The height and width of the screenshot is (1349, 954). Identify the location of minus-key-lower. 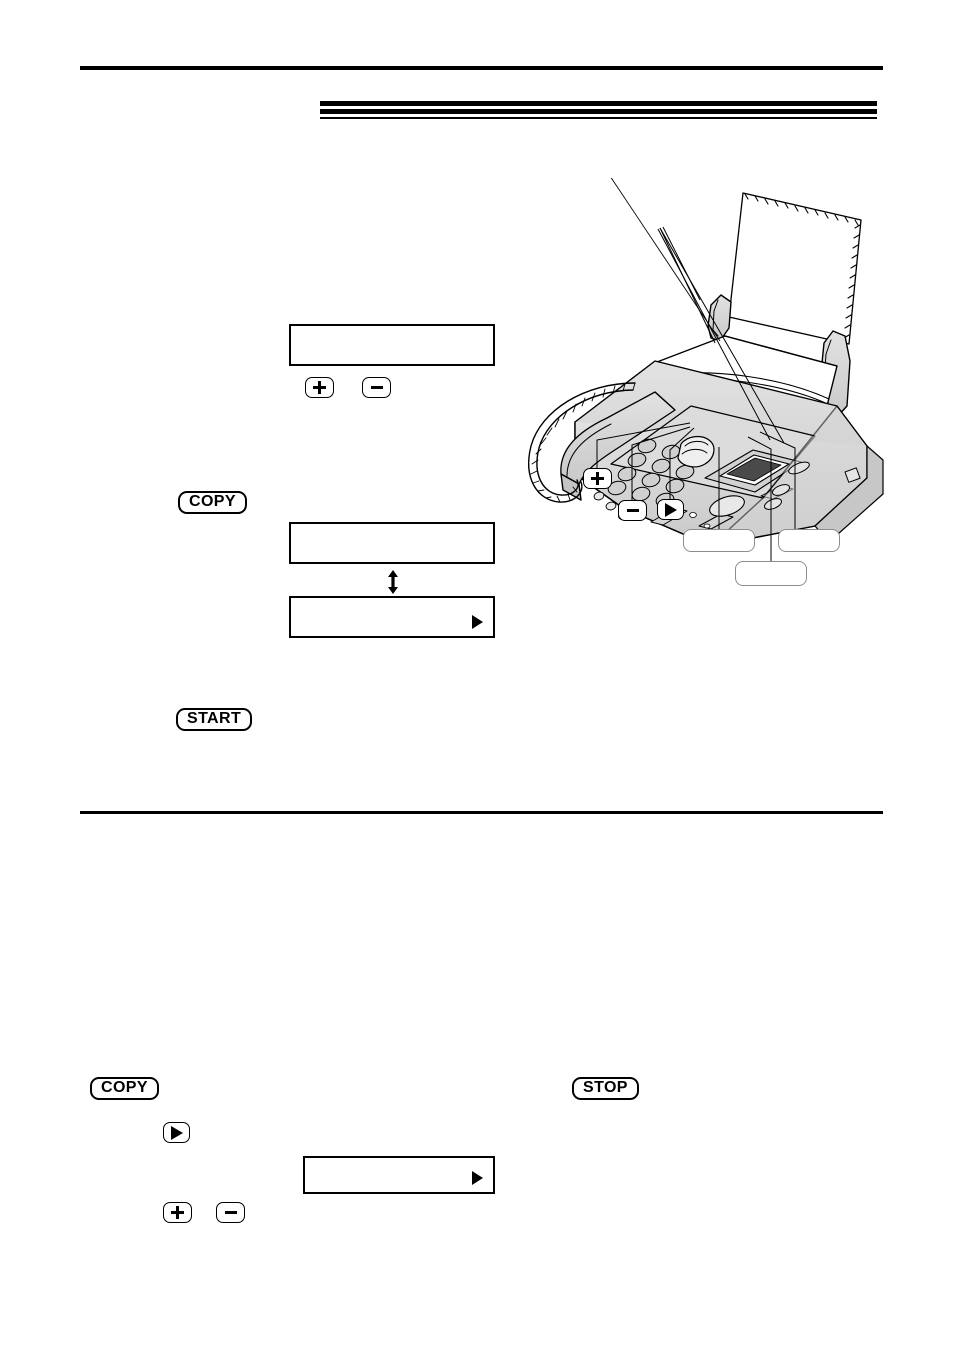
(230, 1212).